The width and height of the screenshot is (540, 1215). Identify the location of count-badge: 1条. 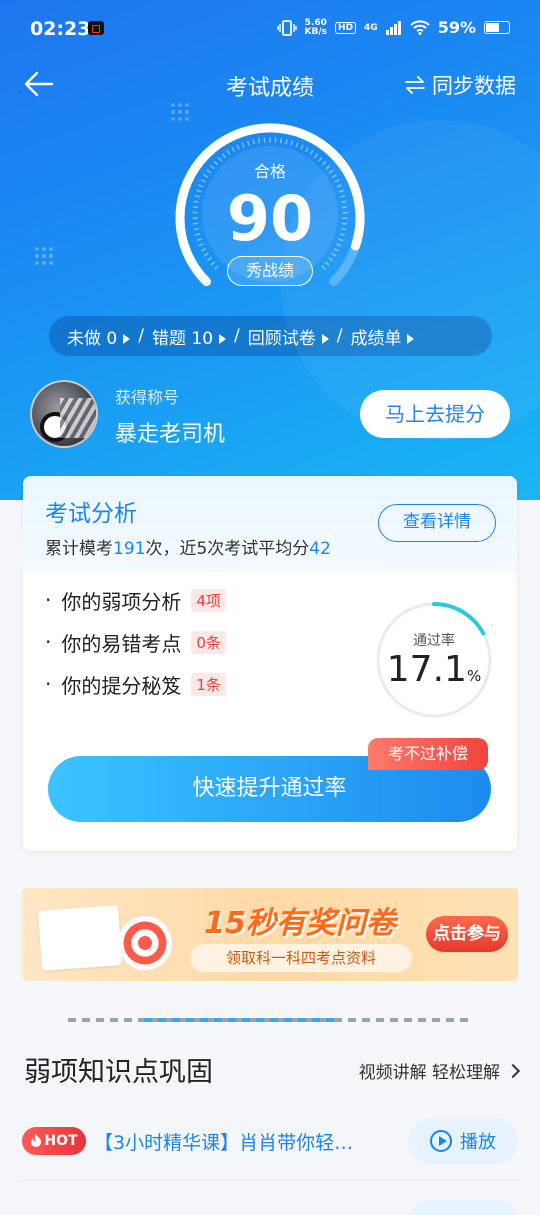
(208, 684).